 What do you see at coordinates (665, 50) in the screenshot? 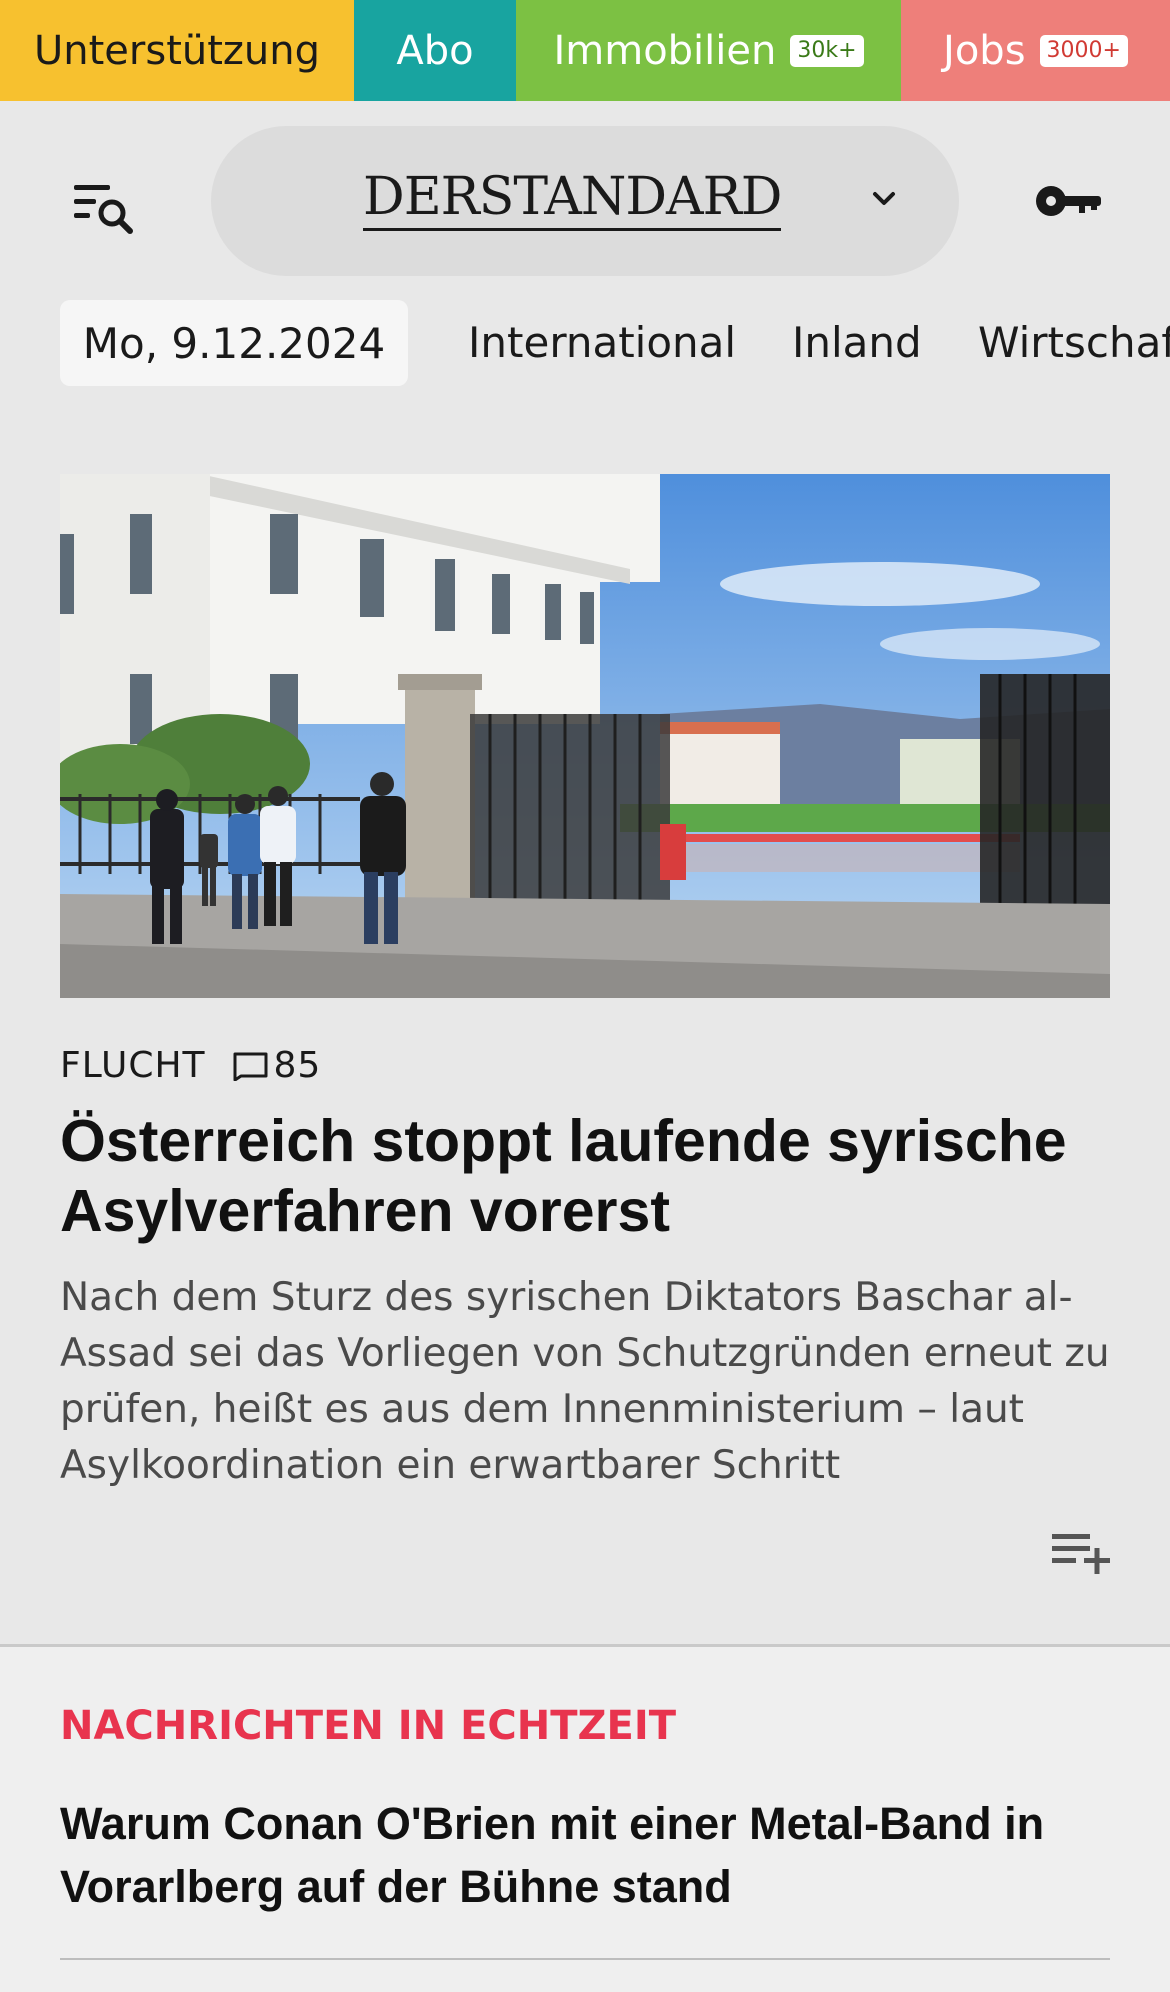
I see `immobilien-label: Immobilien` at bounding box center [665, 50].